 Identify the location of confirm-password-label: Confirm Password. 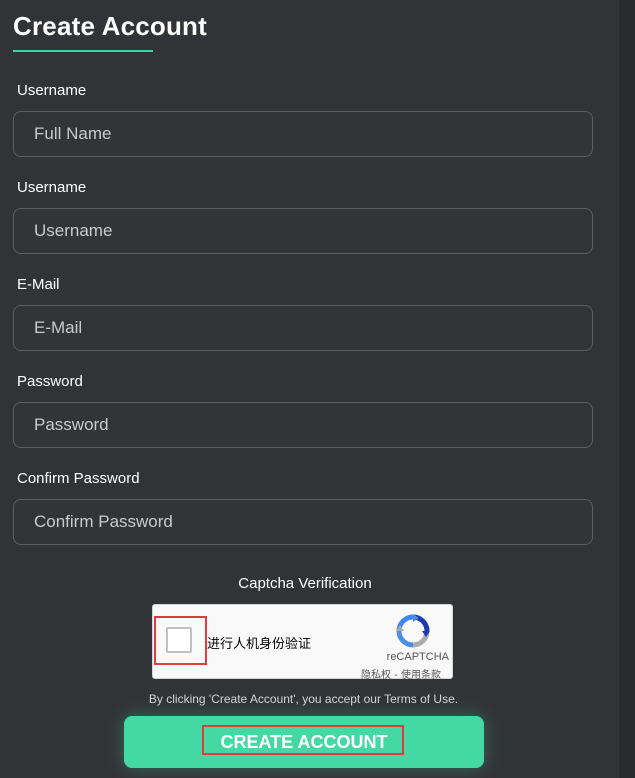
(78, 478).